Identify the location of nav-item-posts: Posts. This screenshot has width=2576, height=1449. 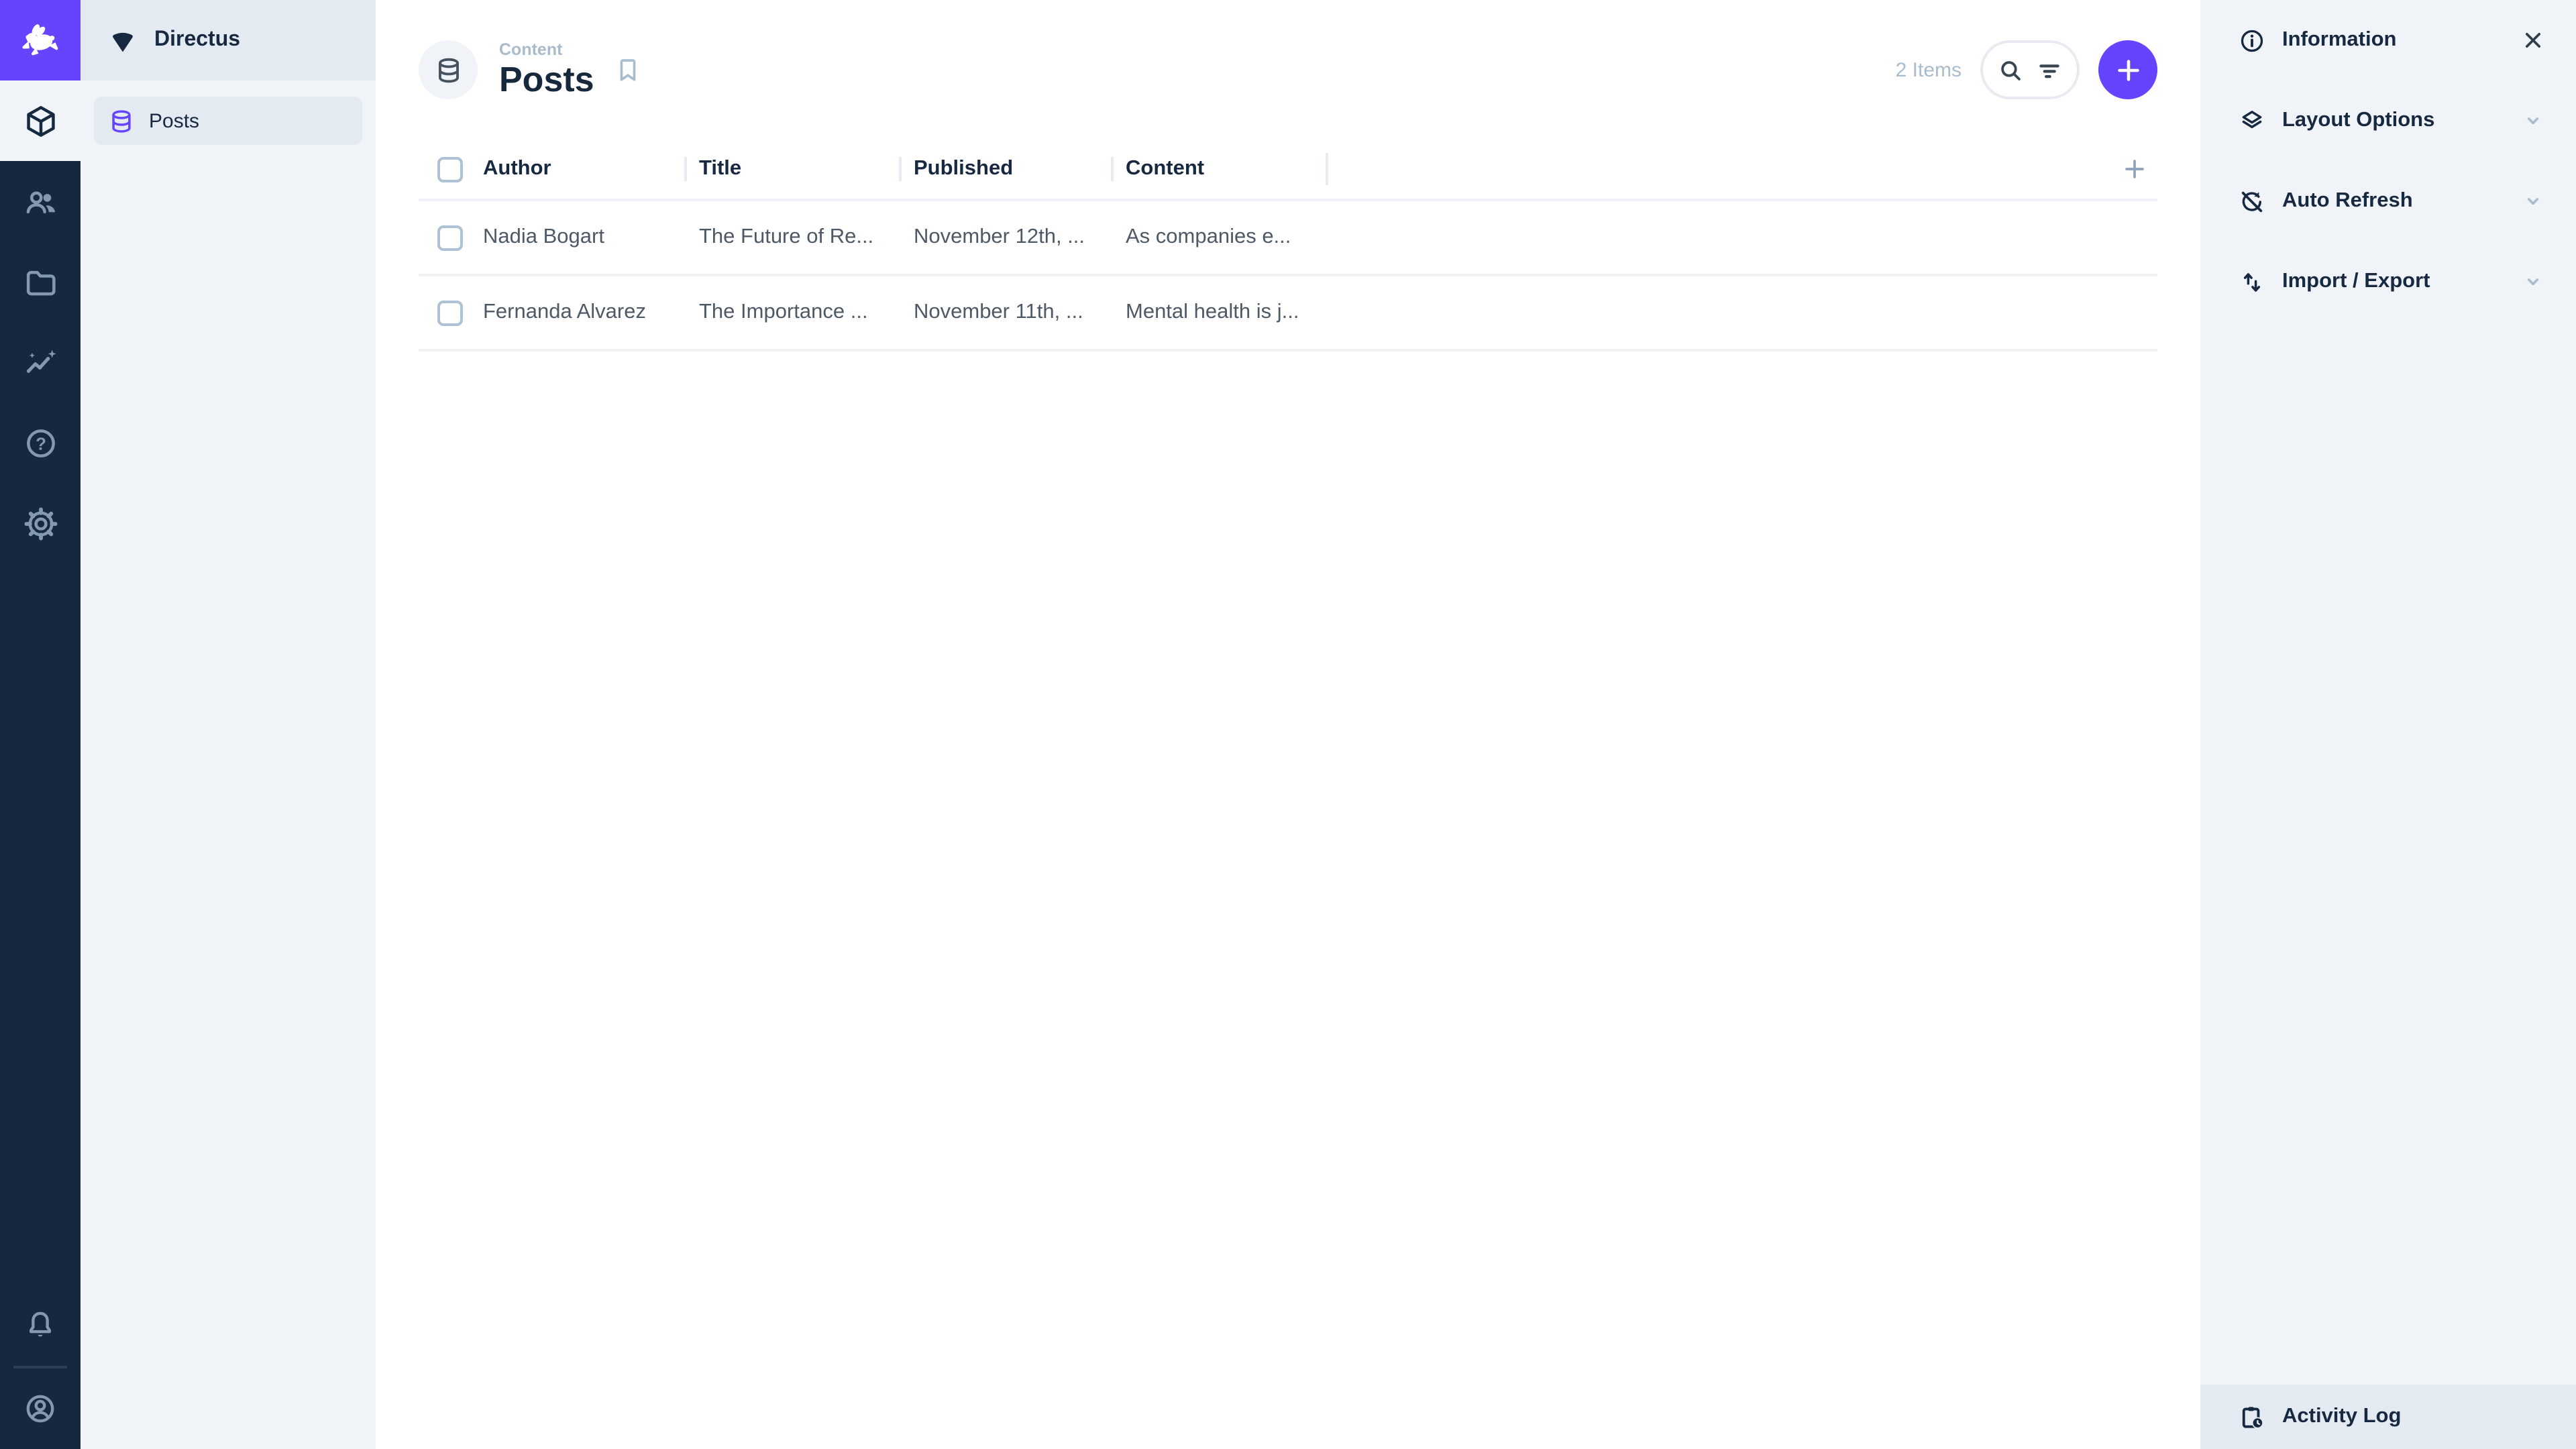
(228, 121).